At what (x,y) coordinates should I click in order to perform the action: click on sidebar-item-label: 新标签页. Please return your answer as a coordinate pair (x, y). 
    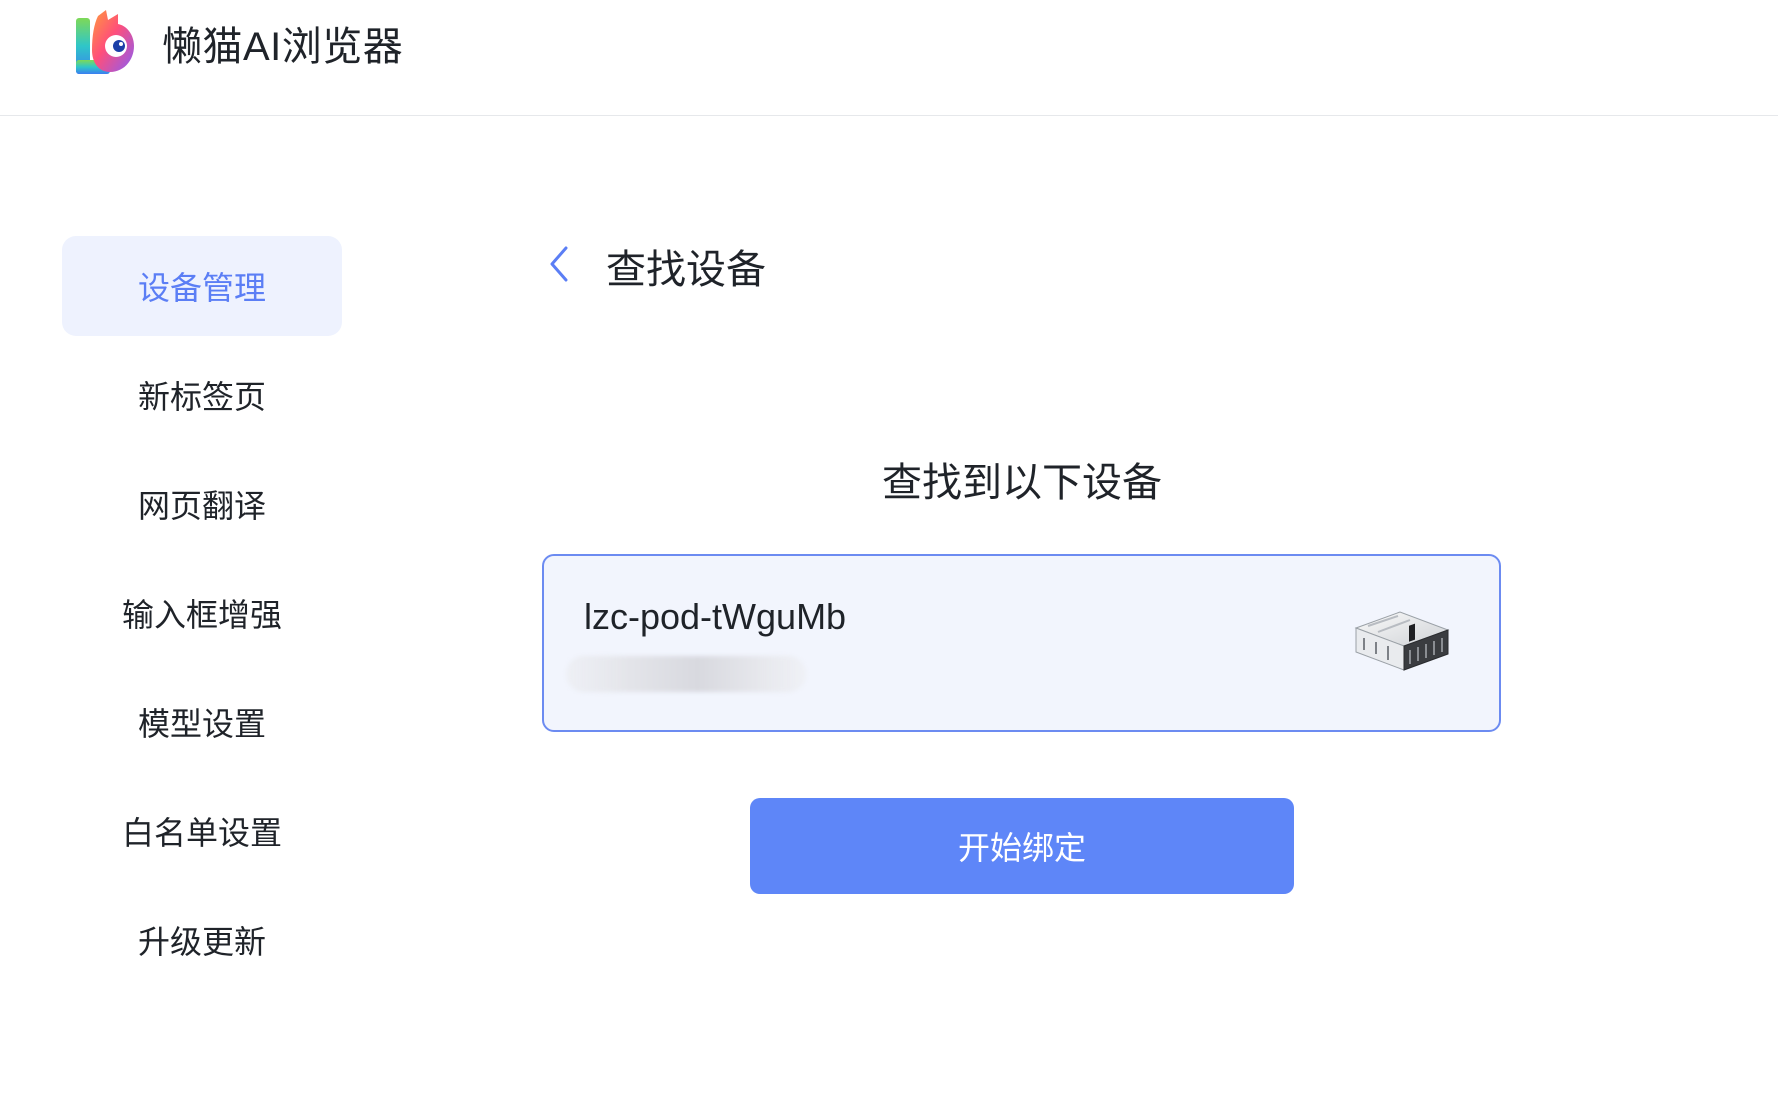
    Looking at the image, I should click on (201, 397).